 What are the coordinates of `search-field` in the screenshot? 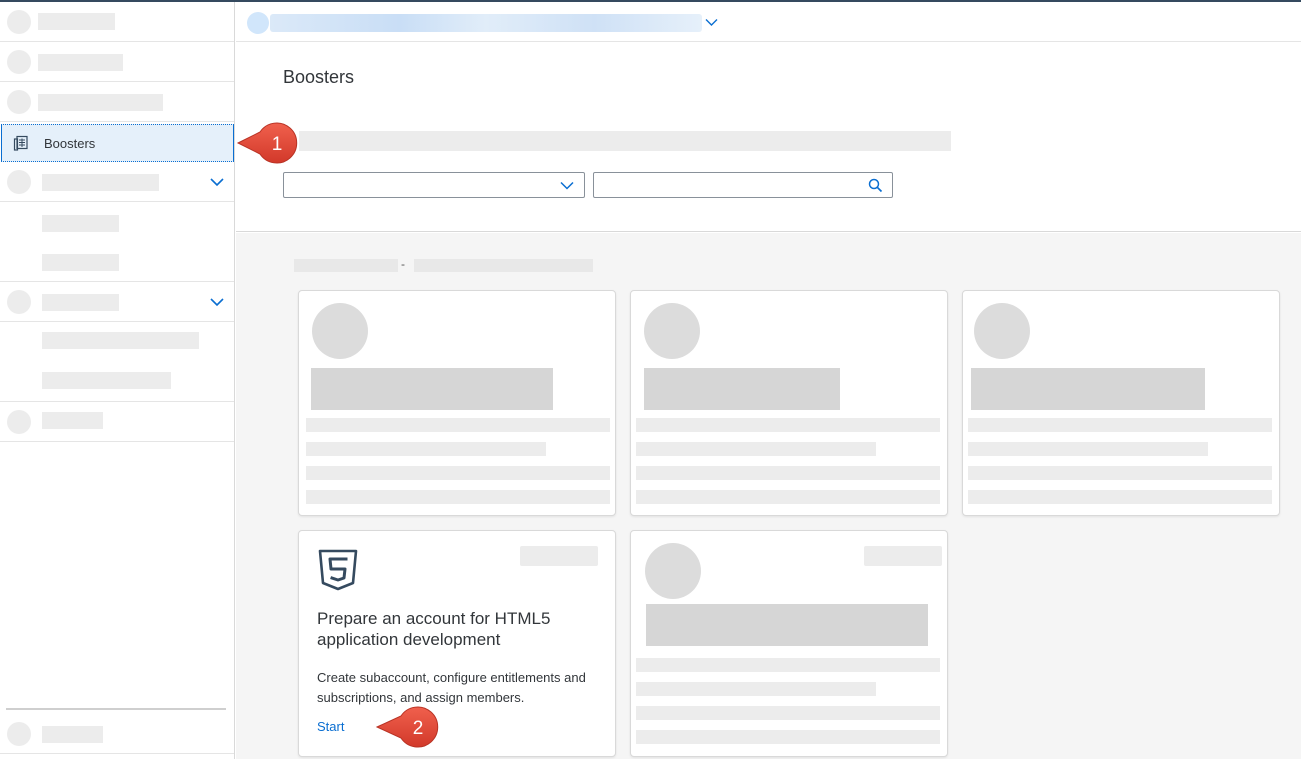 It's located at (743, 185).